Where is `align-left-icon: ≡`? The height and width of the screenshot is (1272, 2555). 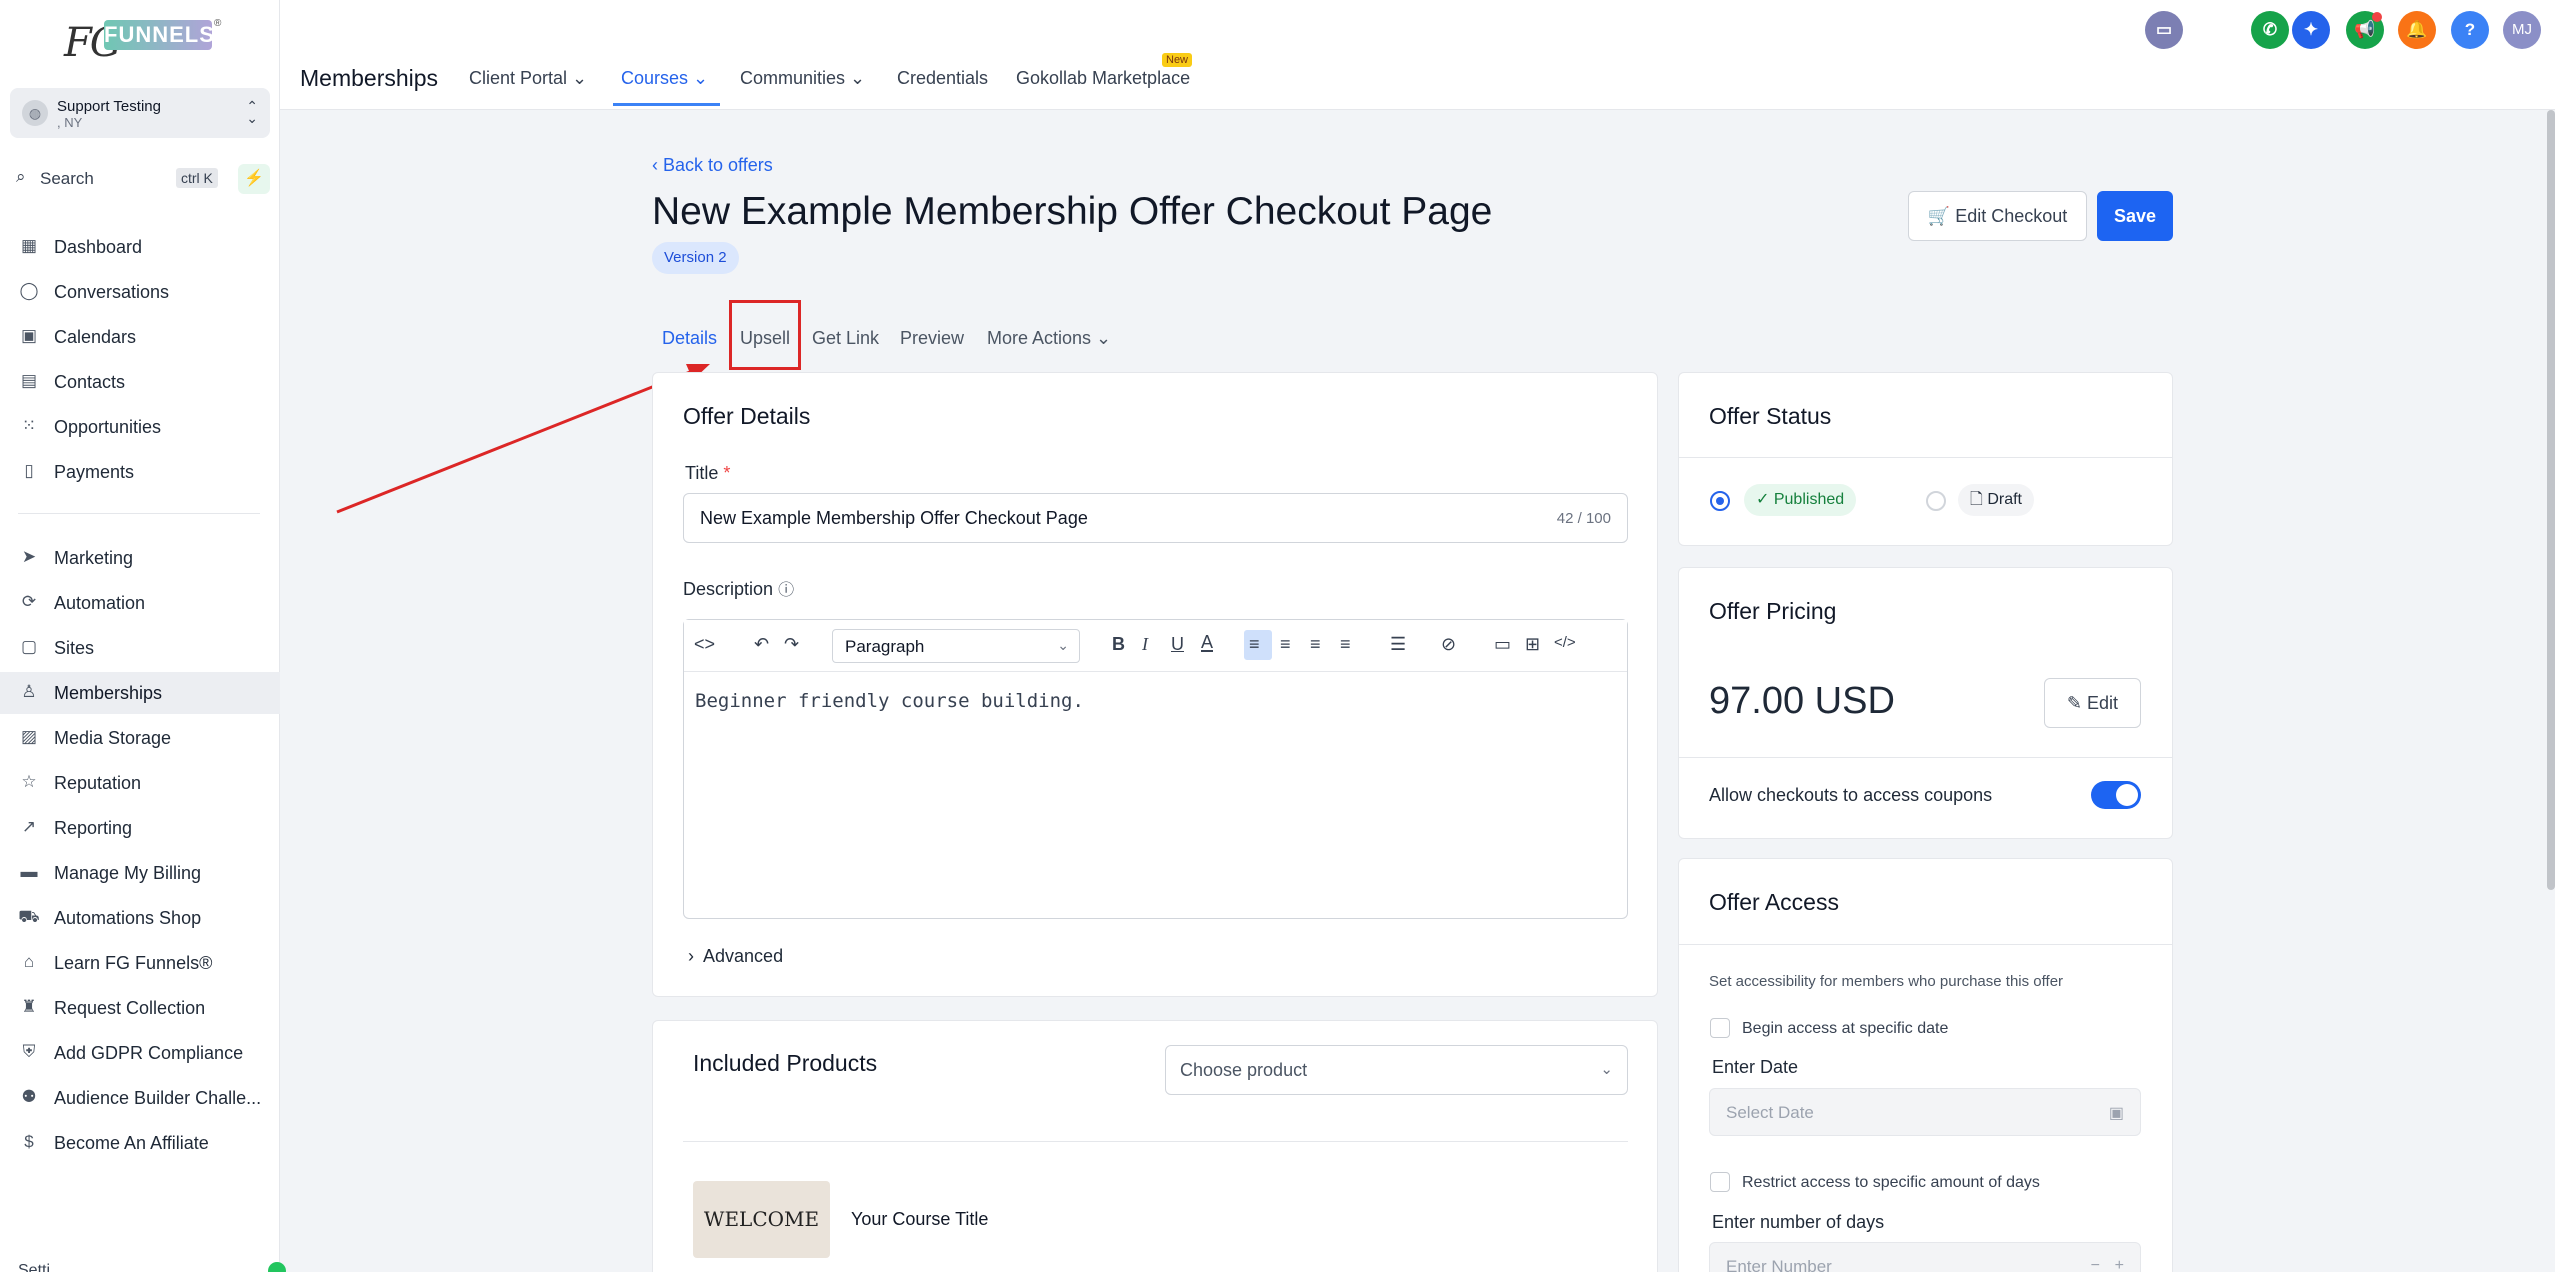 align-left-icon: ≡ is located at coordinates (1254, 644).